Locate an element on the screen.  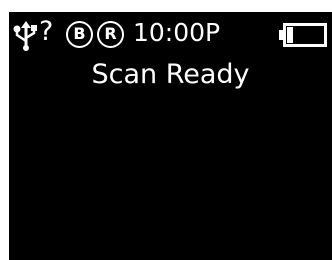
bluetooth-badge-icon: B is located at coordinates (79, 34).